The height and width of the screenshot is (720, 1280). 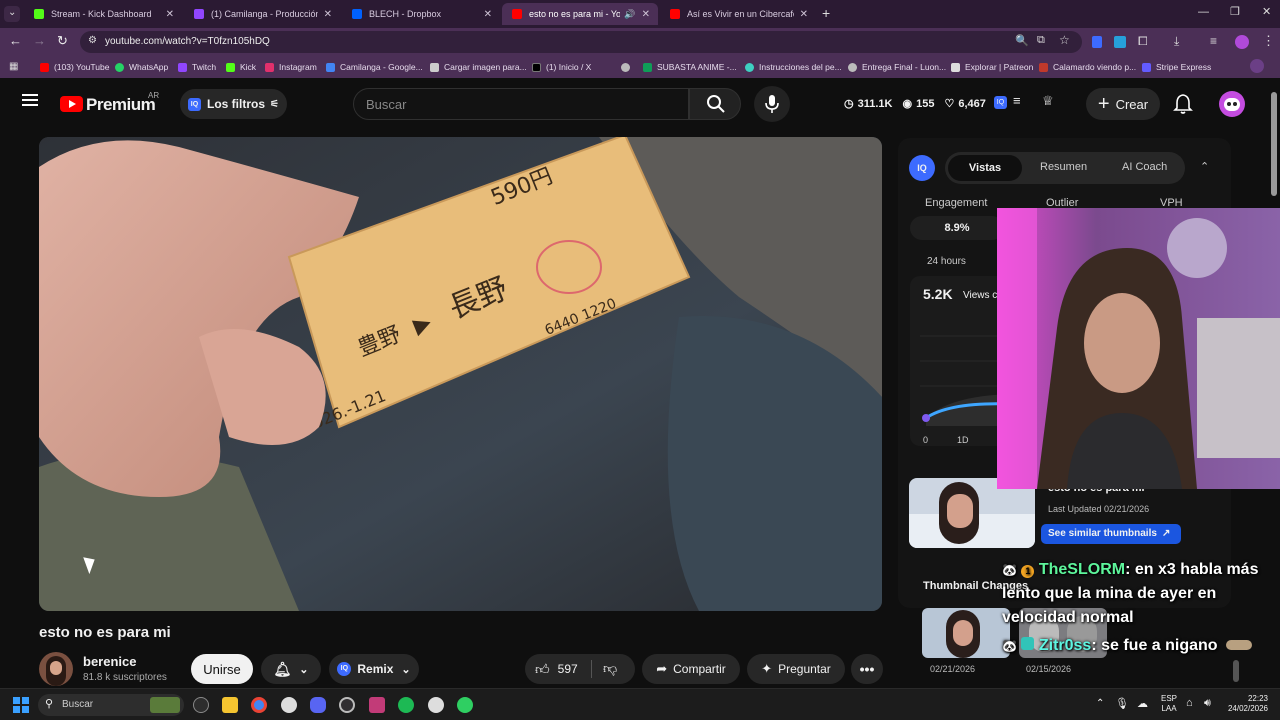 What do you see at coordinates (347, 705) in the screenshot?
I see `obs-icon` at bounding box center [347, 705].